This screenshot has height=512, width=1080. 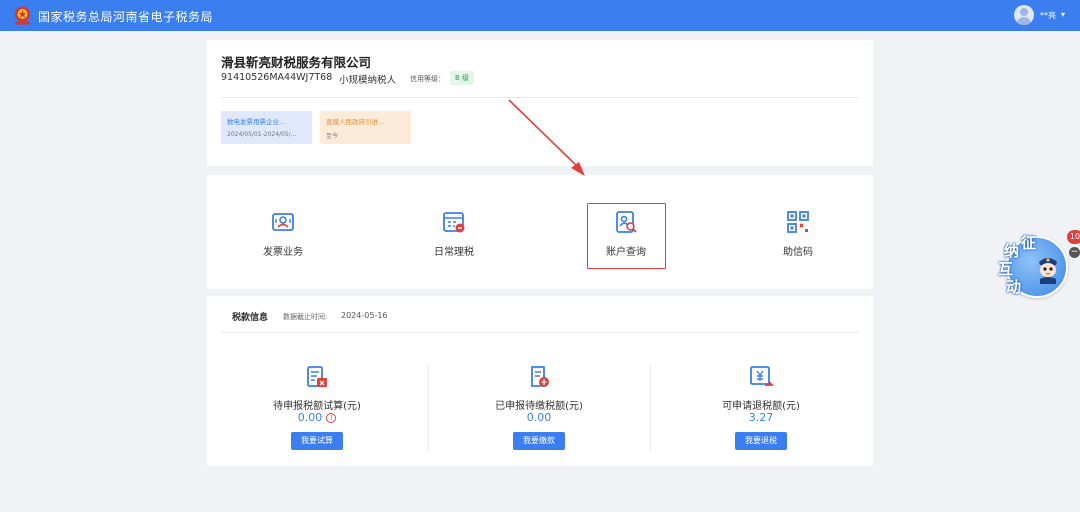 What do you see at coordinates (454, 222) in the screenshot?
I see `daily-tax-icon` at bounding box center [454, 222].